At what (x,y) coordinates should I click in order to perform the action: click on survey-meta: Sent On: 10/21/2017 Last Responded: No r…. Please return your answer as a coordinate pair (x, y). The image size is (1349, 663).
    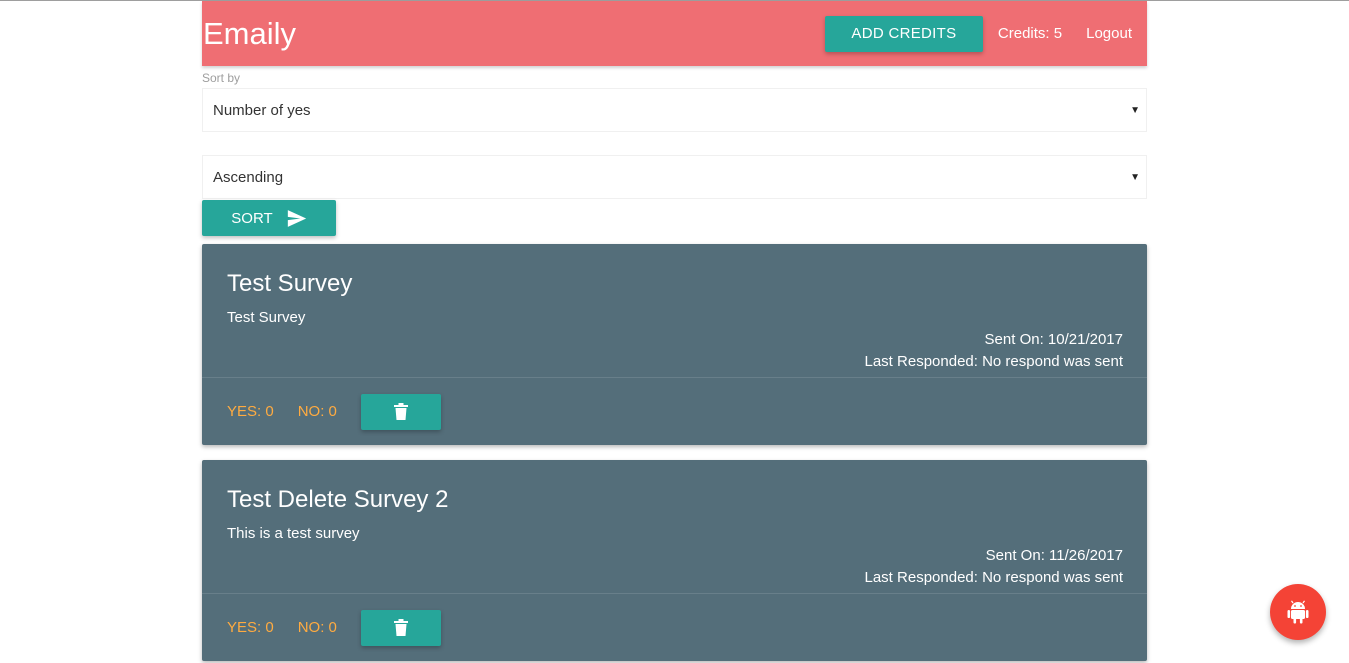
    Looking at the image, I should click on (994, 351).